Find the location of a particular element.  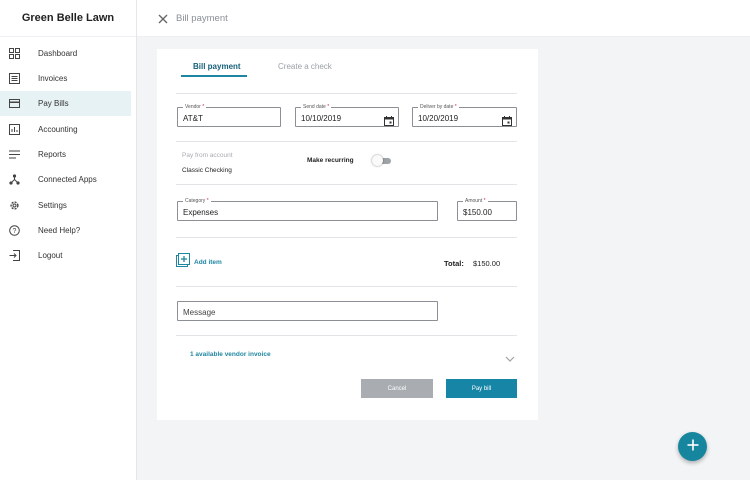

sidebar-item-dashboard: Dashboard is located at coordinates (65, 53).